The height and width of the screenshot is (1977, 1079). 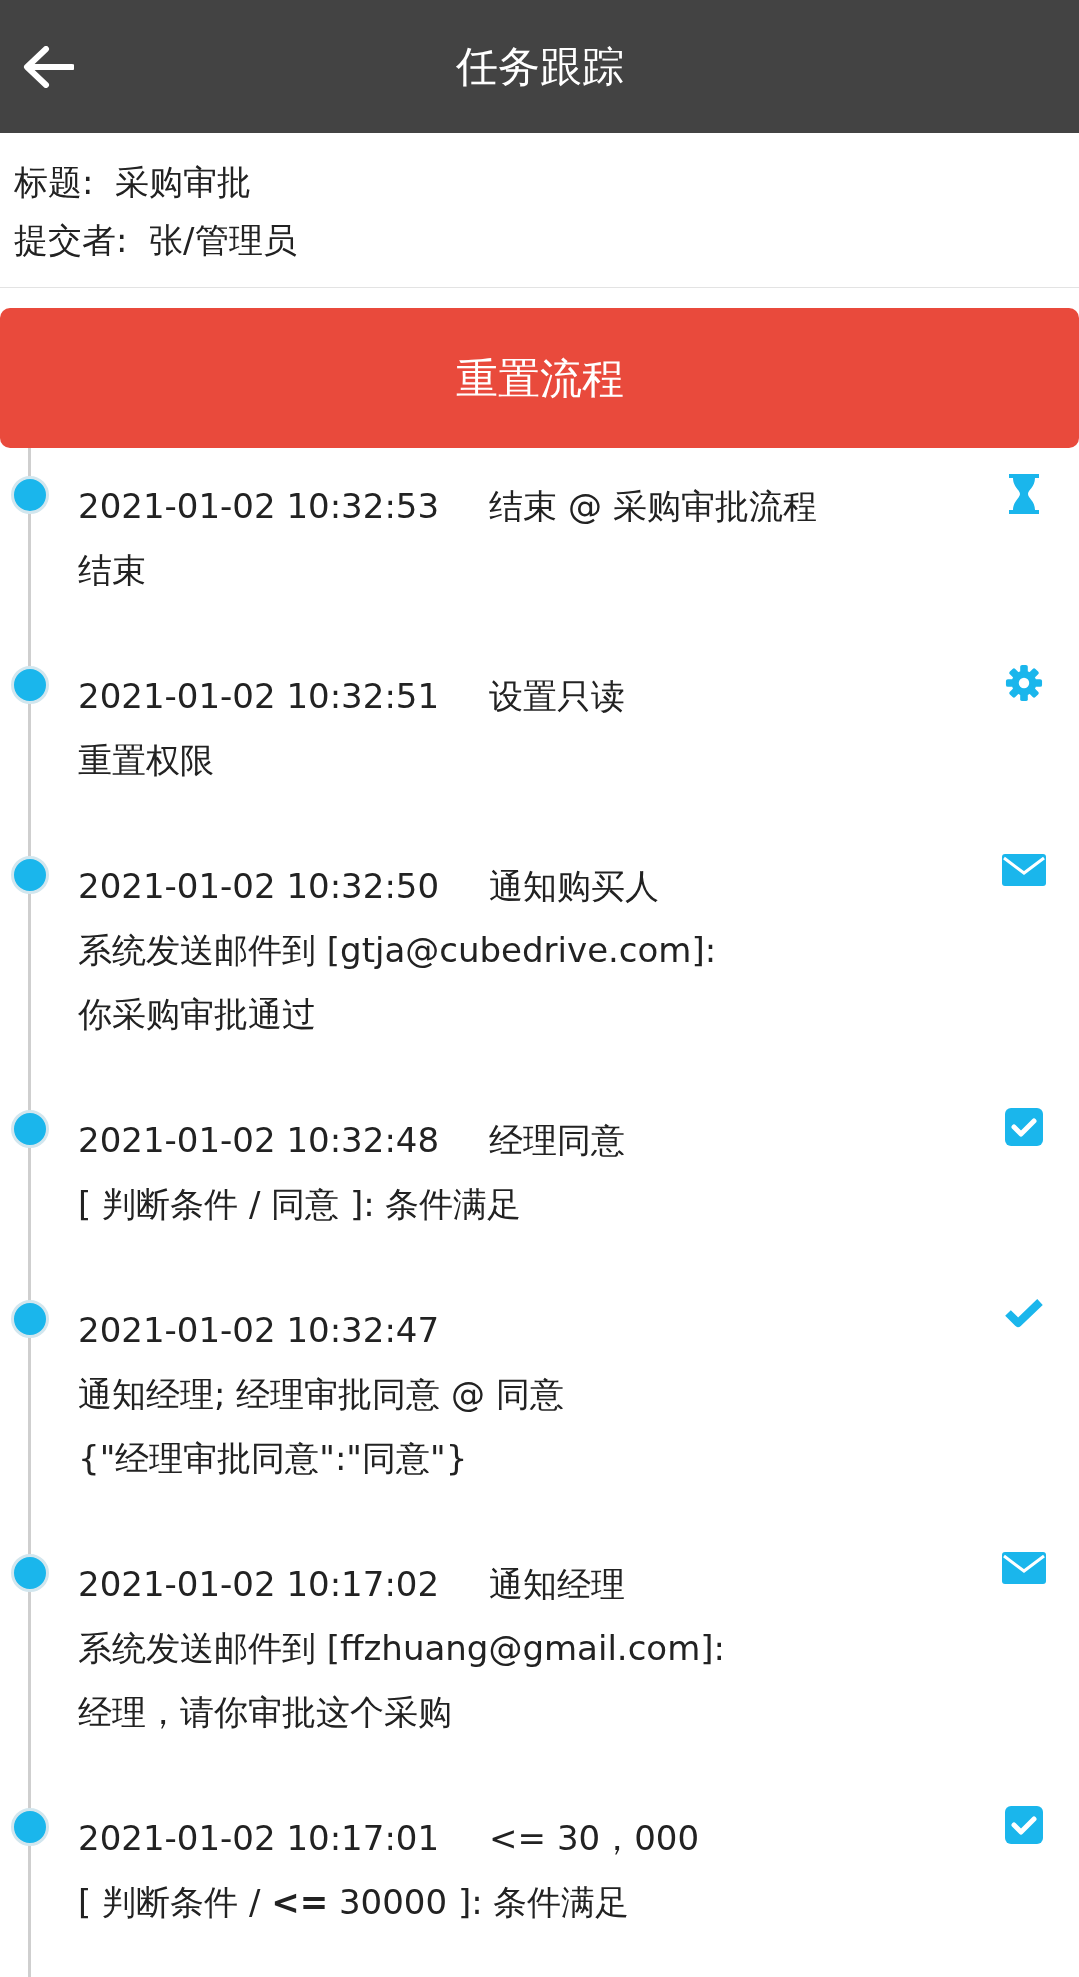 I want to click on event-detail: {"经理审批同意":"同意"}, so click(x=273, y=1458).